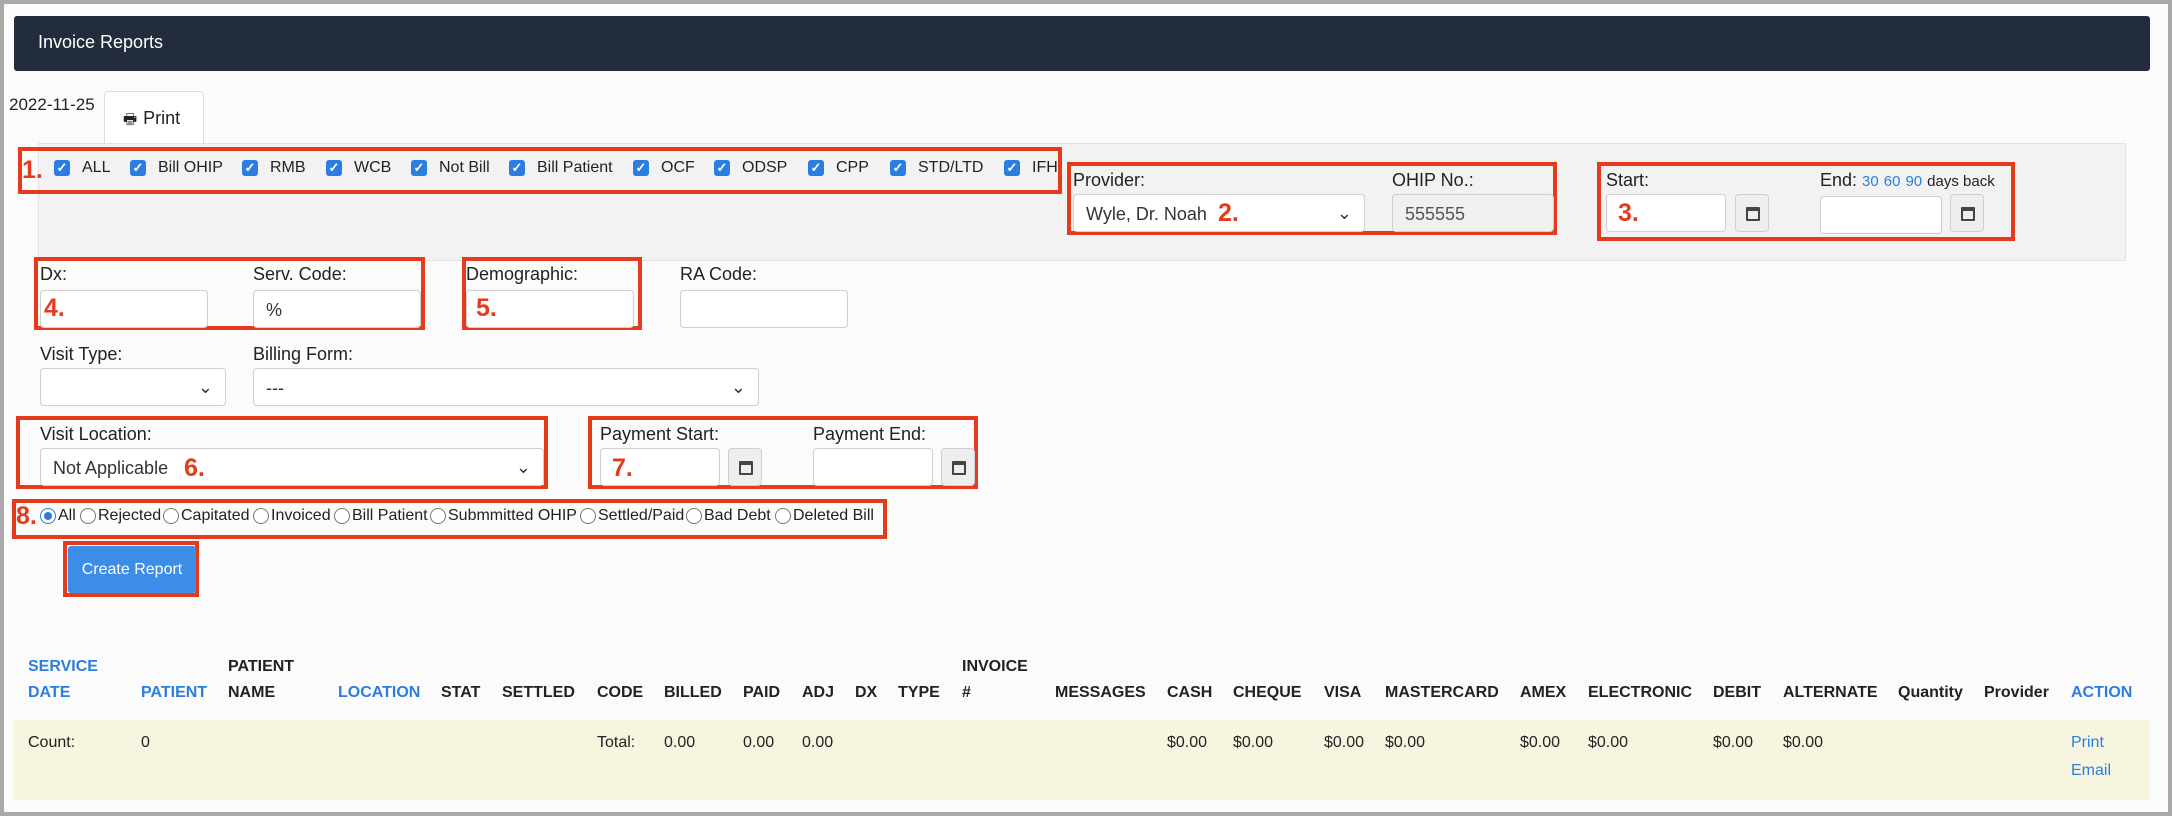 This screenshot has height=816, width=2172. I want to click on column-header: CASH, so click(1189, 680).